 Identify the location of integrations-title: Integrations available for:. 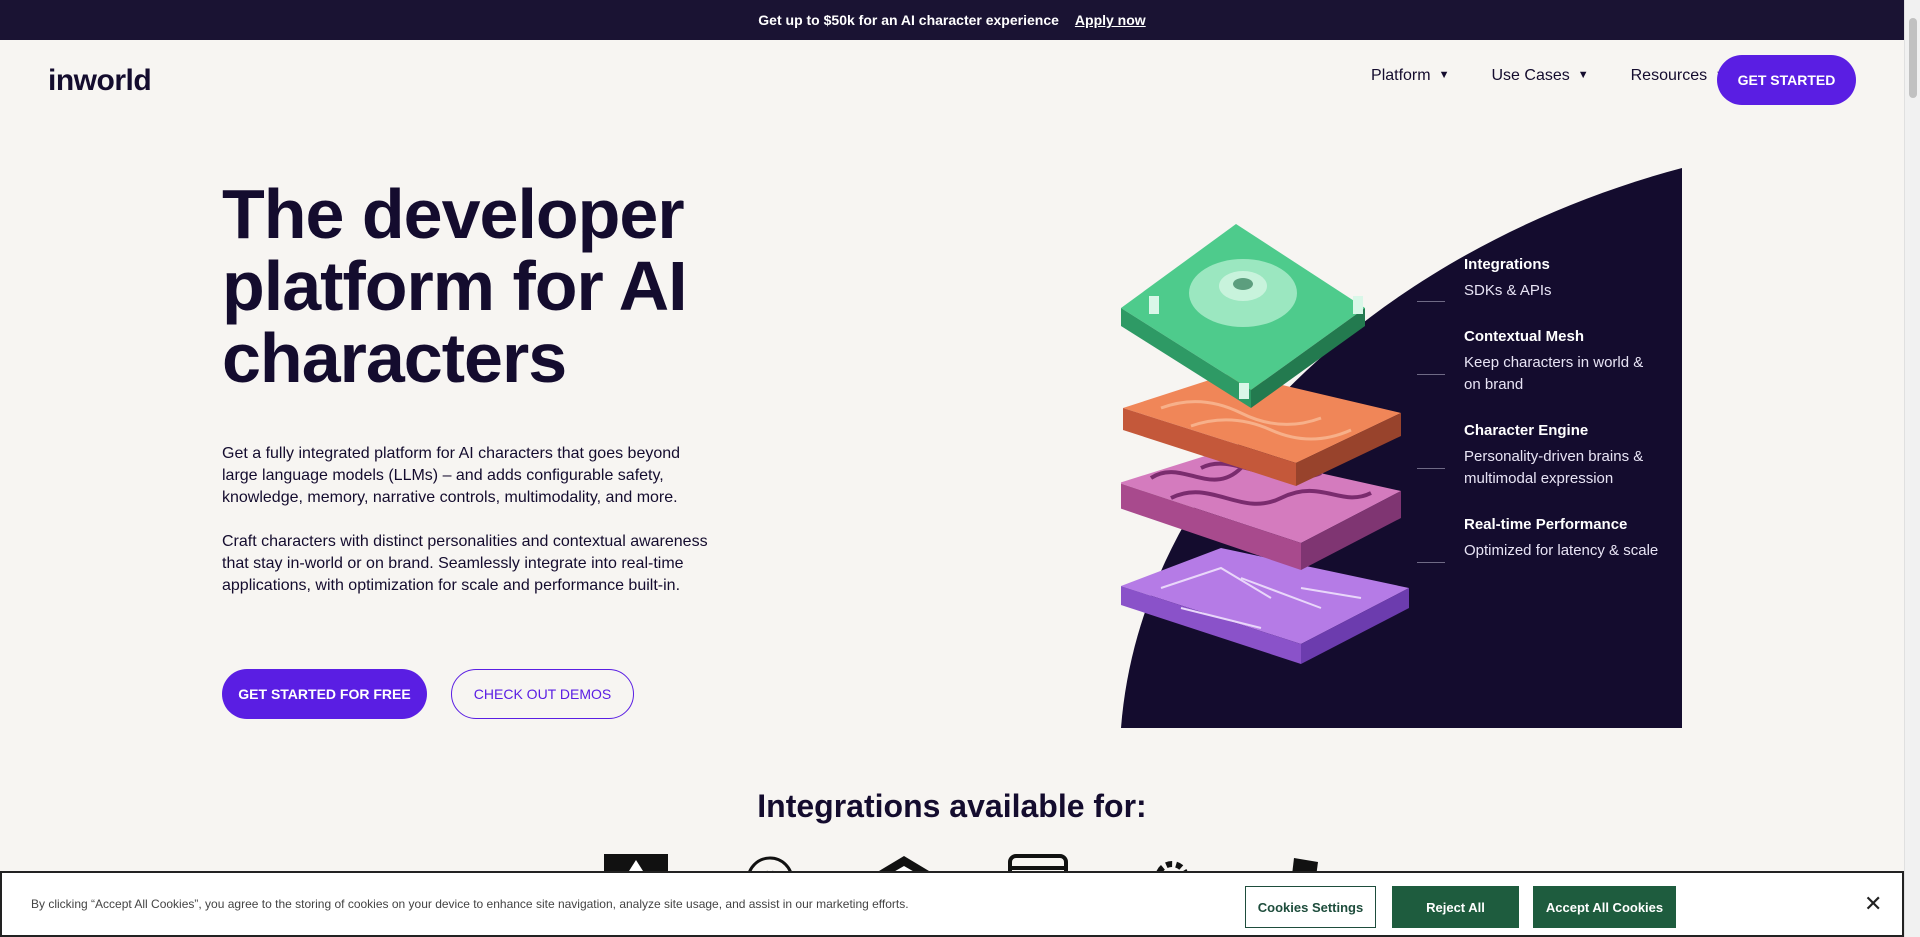
(952, 806).